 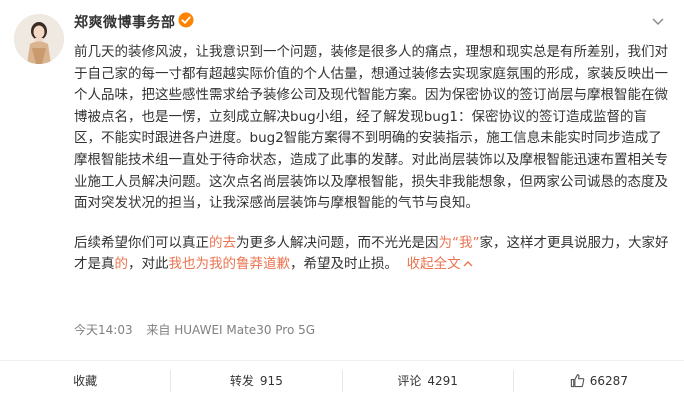 I want to click on post-time: 今天14:03, so click(x=103, y=330).